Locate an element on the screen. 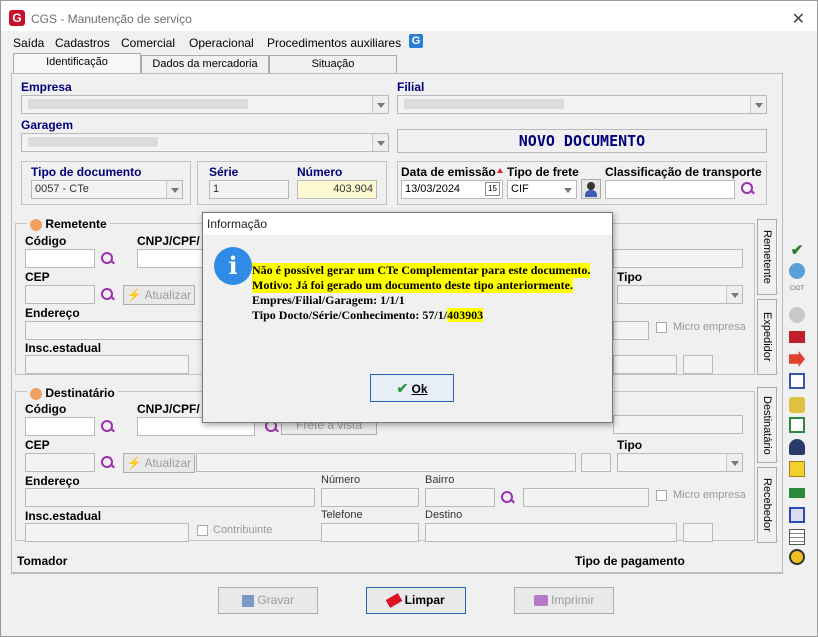 The width and height of the screenshot is (818, 637). remetente-atualizar-button: ⚡ Atualizar is located at coordinates (159, 295).